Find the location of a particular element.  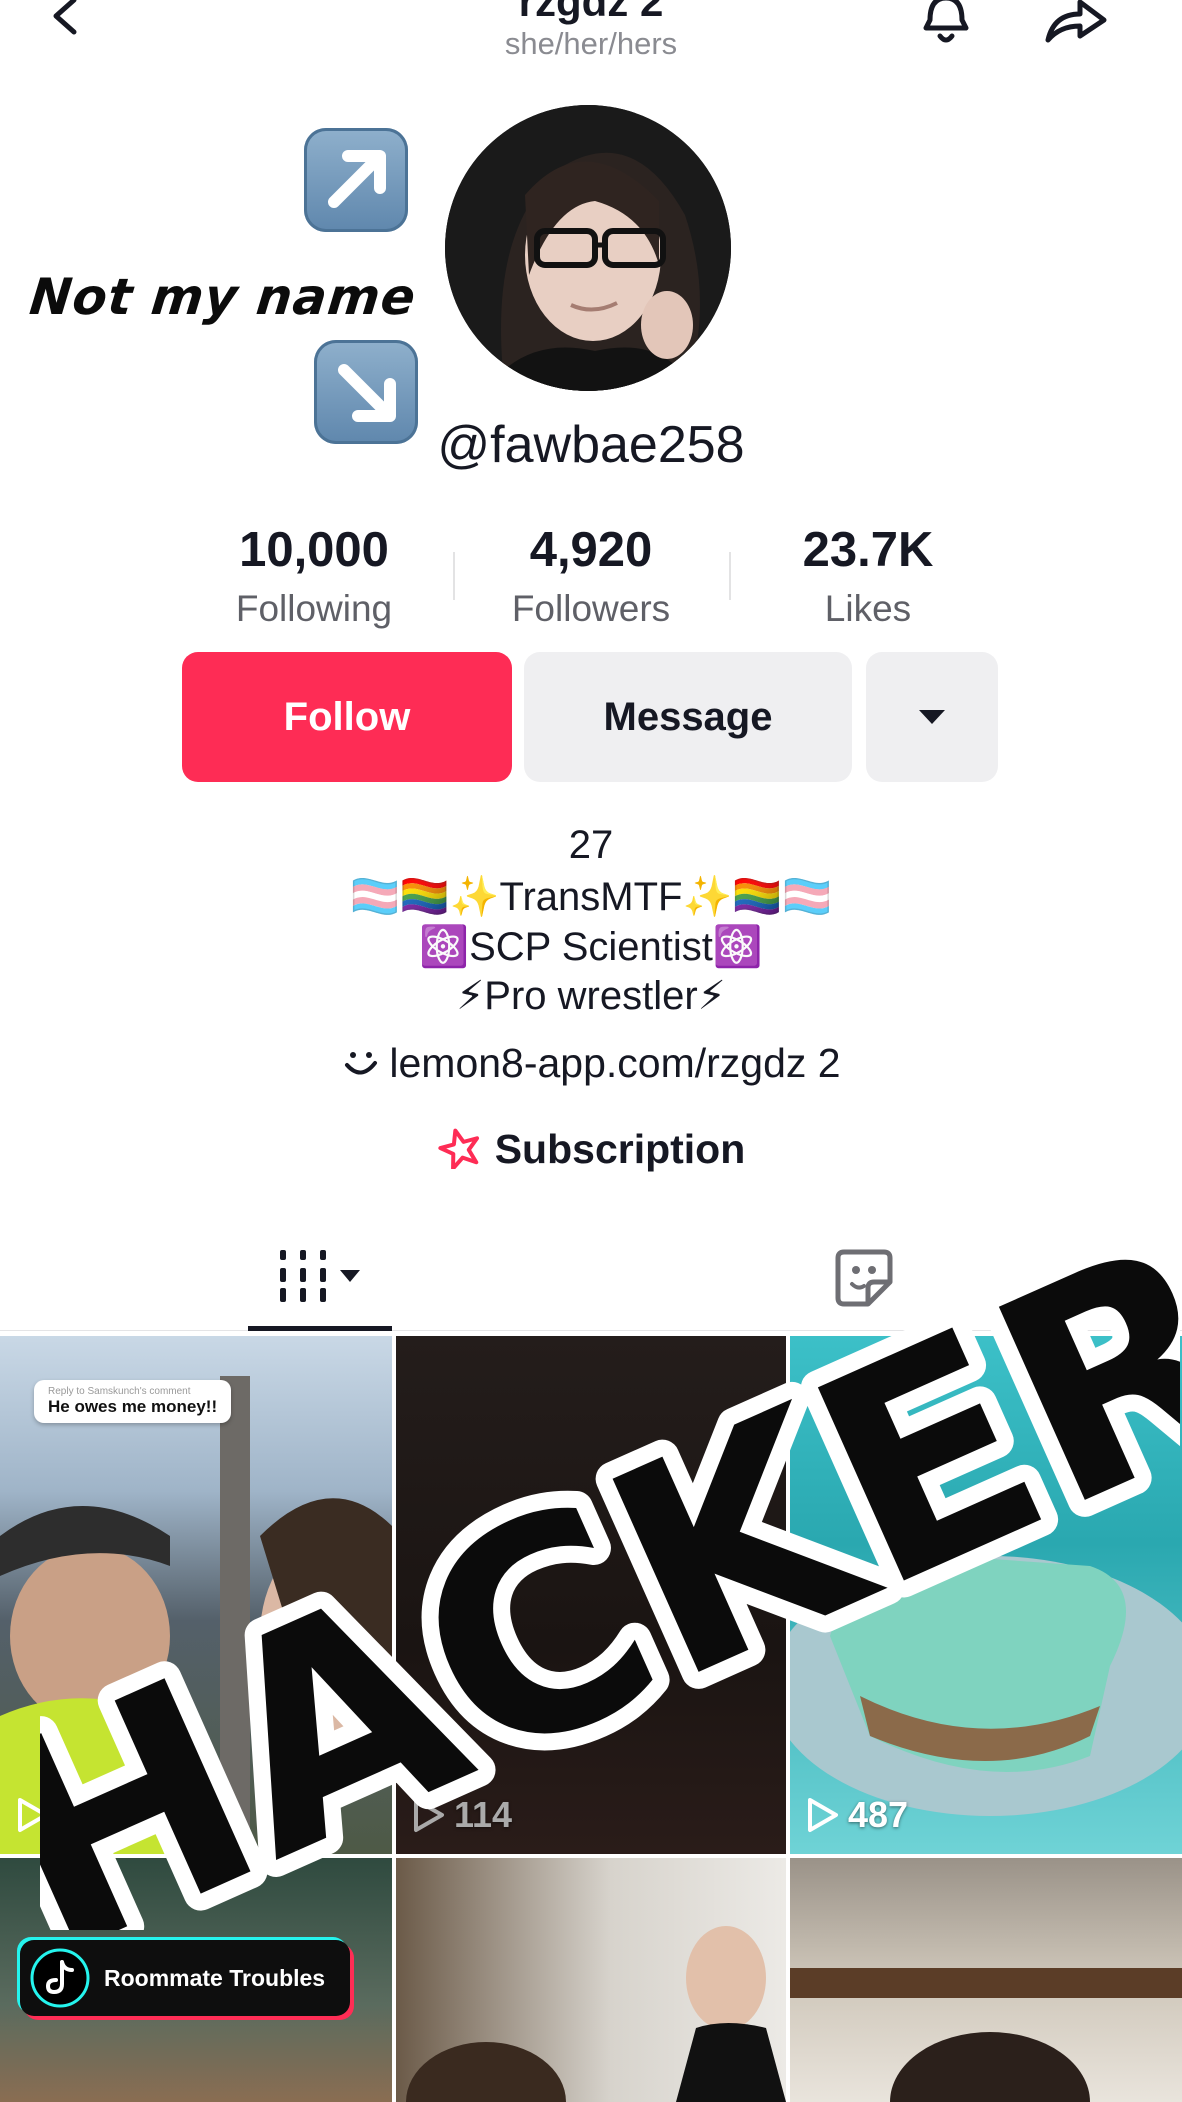

subscription-label: Subscription is located at coordinates (620, 1149).